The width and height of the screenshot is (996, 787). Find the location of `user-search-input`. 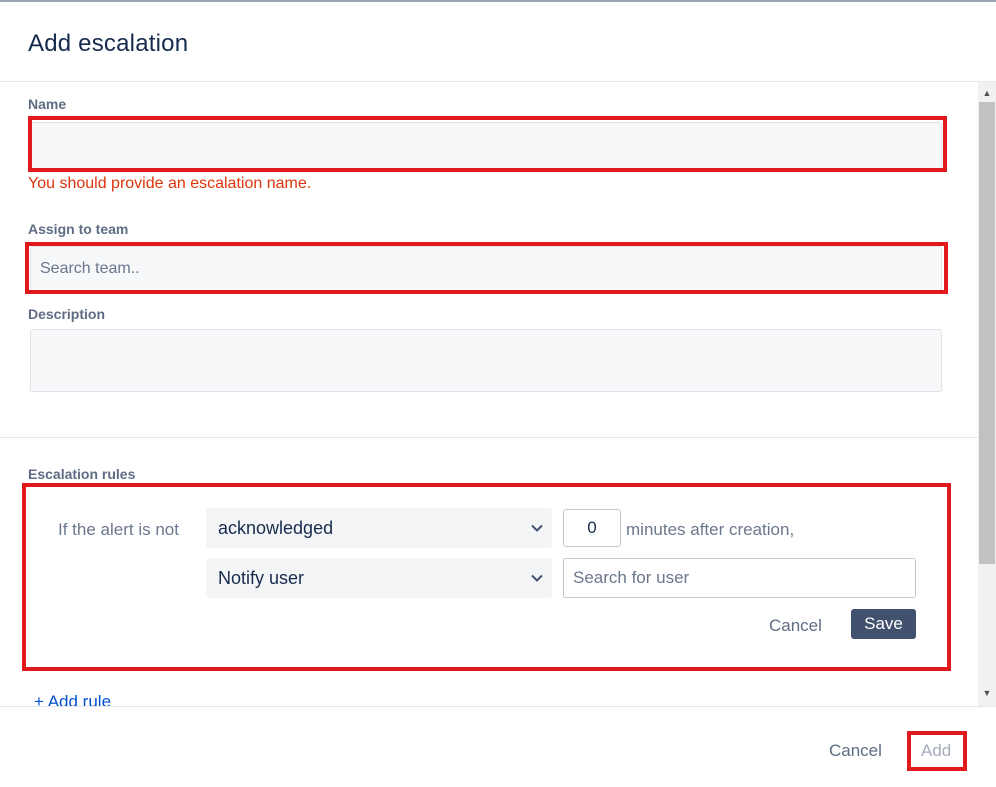

user-search-input is located at coordinates (739, 578).